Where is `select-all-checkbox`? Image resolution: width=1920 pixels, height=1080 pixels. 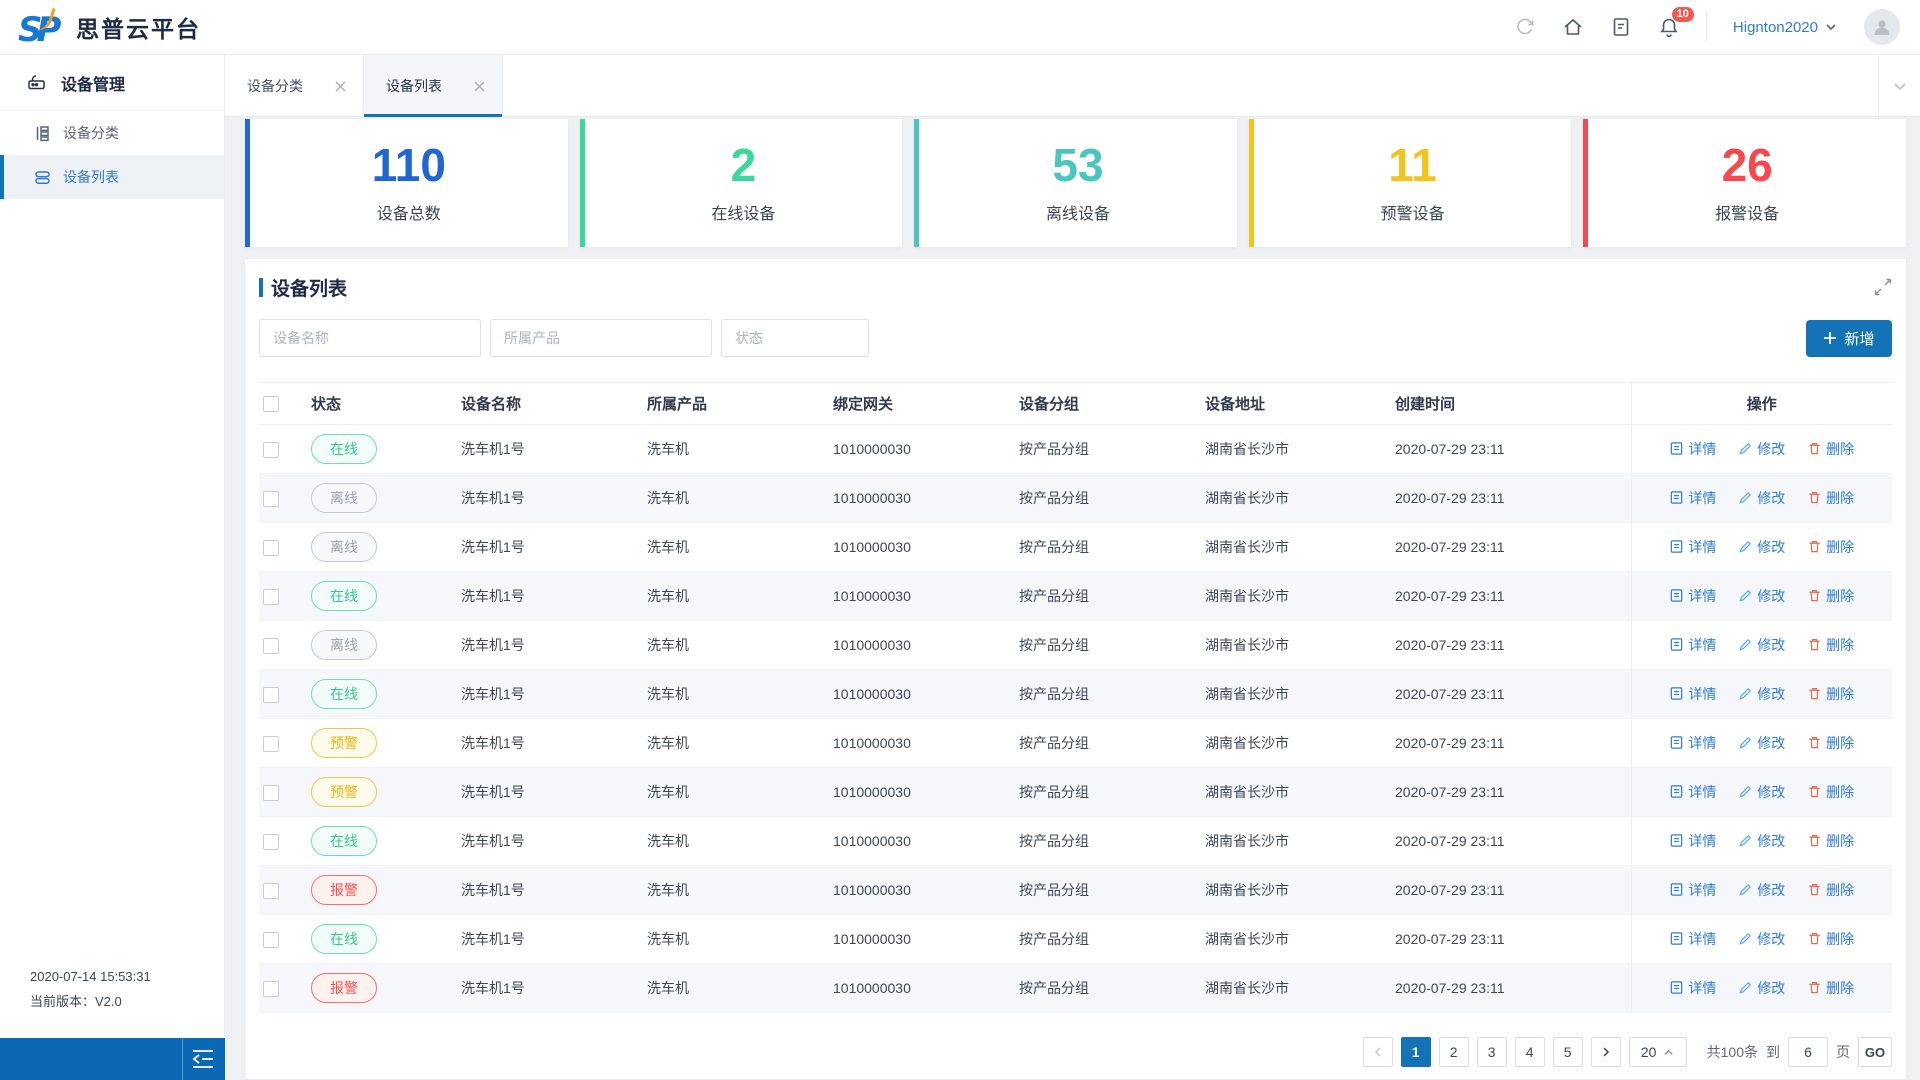
select-all-checkbox is located at coordinates (271, 404).